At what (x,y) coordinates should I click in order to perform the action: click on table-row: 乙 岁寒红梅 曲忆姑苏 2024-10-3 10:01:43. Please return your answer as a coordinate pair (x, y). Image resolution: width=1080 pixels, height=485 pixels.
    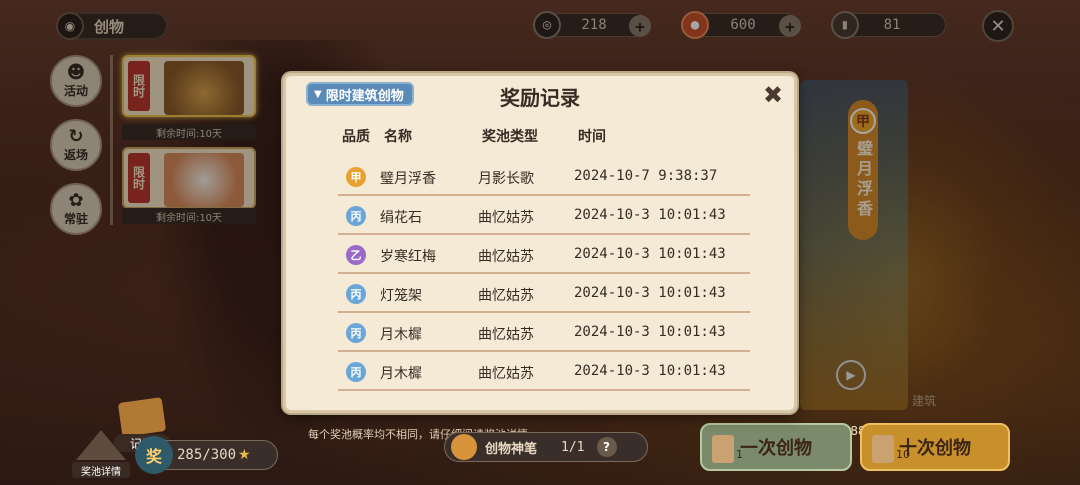
    Looking at the image, I should click on (544, 255).